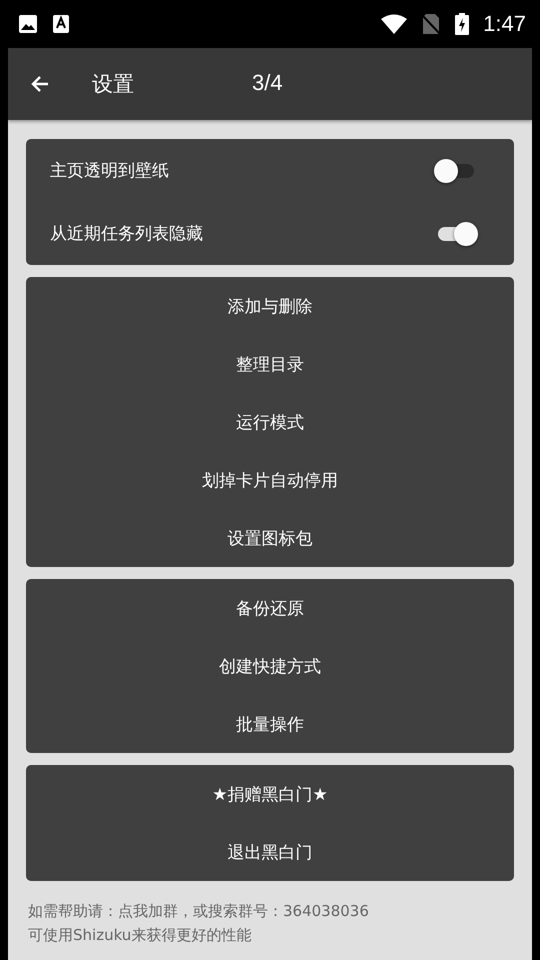  What do you see at coordinates (270, 306) in the screenshot?
I see `menu-item: 添加与删除` at bounding box center [270, 306].